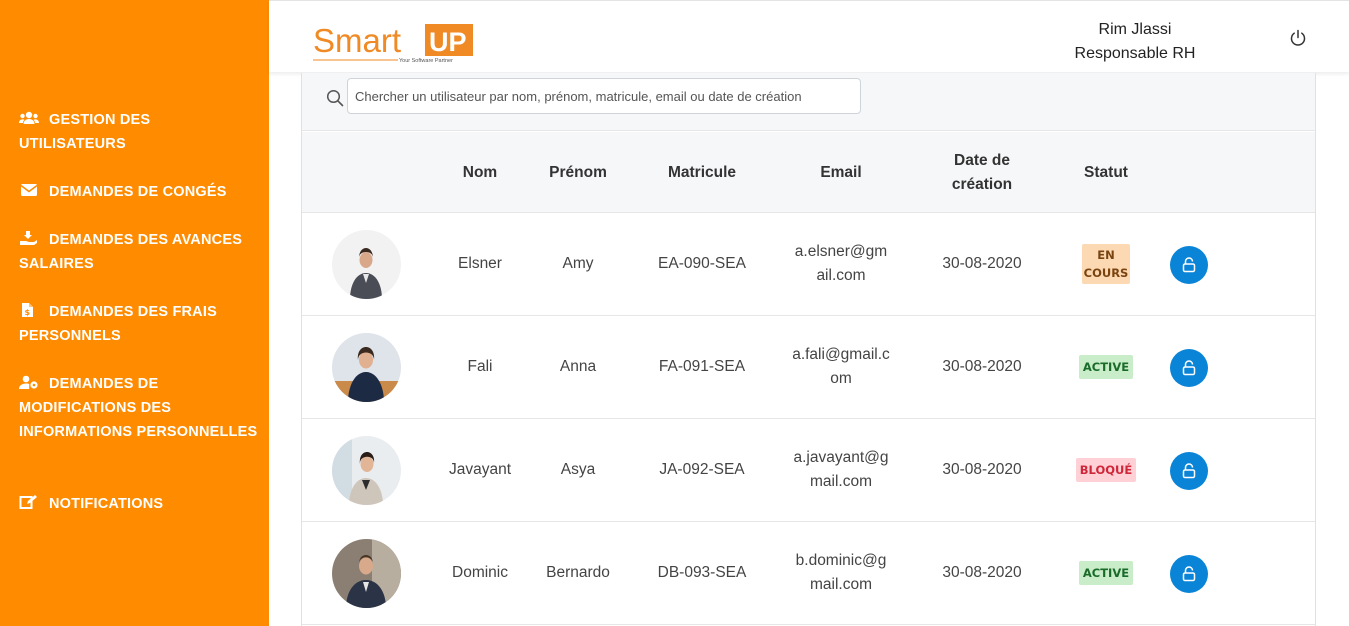 This screenshot has height=626, width=1349. What do you see at coordinates (578, 469) in the screenshot?
I see `cell-prenom: Asya` at bounding box center [578, 469].